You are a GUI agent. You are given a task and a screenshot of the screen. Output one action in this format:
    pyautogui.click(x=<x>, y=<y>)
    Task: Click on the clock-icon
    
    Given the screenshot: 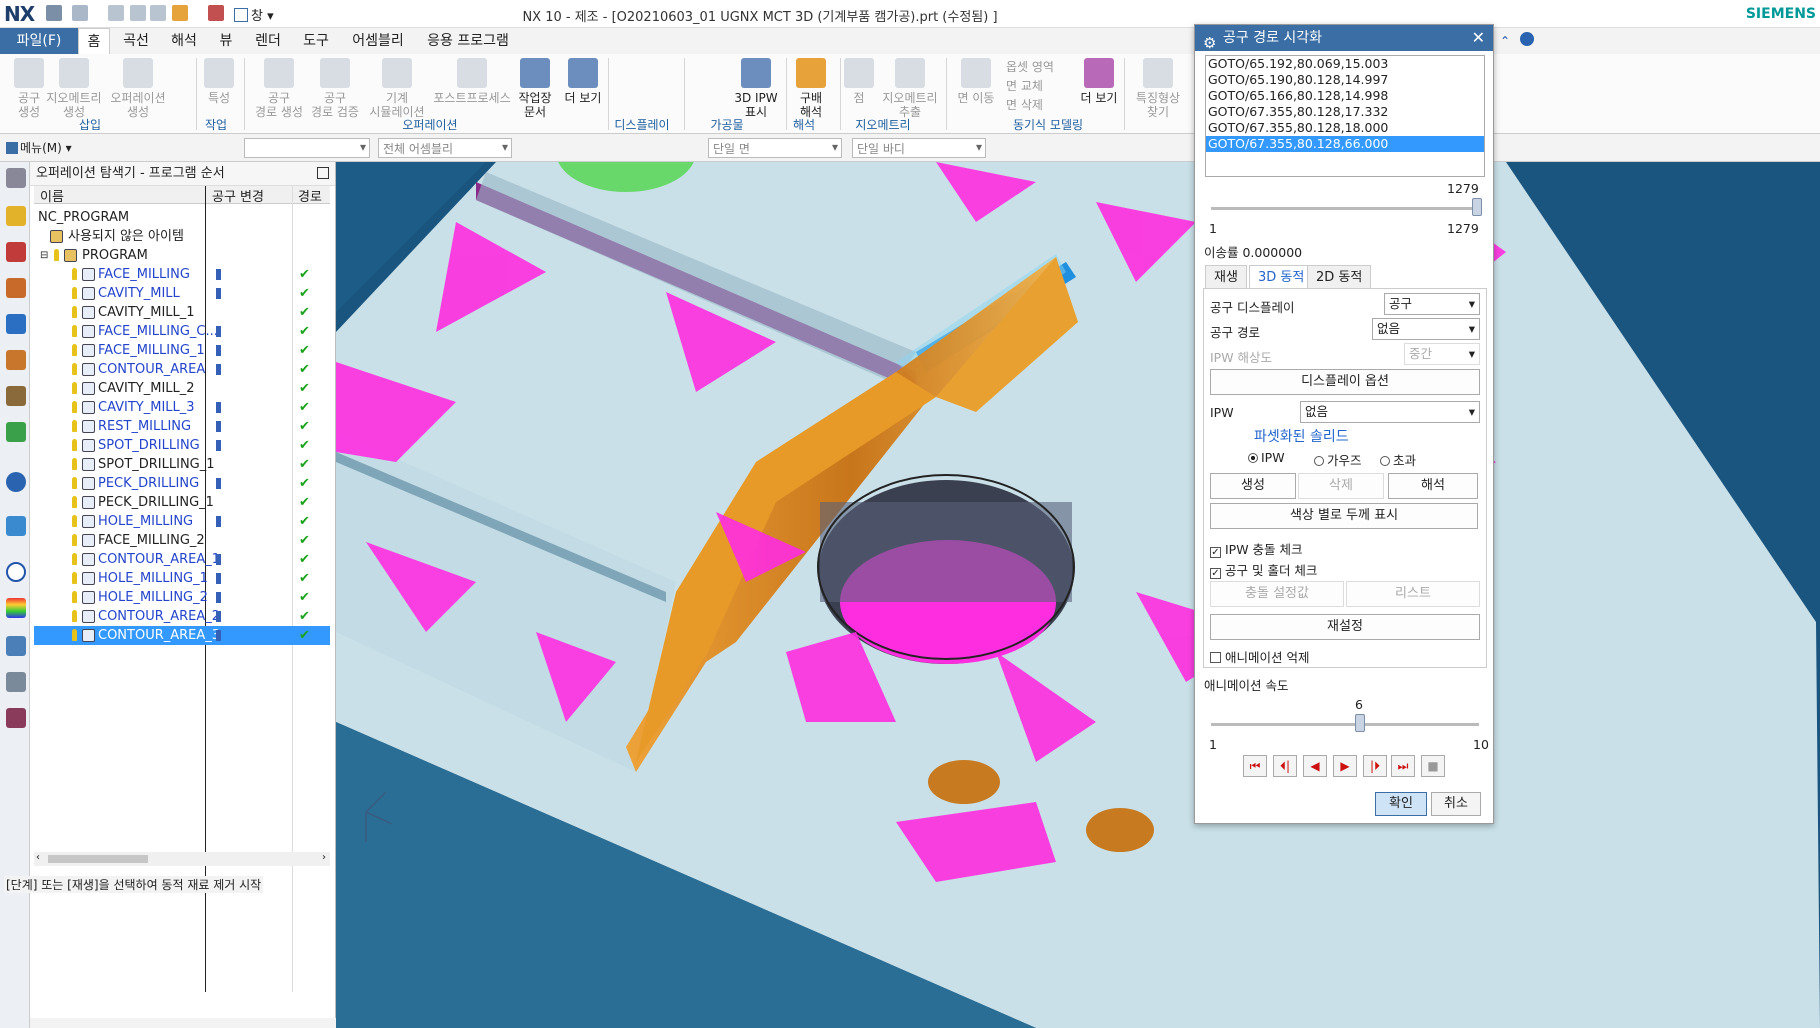 What is the action you would take?
    pyautogui.click(x=16, y=572)
    